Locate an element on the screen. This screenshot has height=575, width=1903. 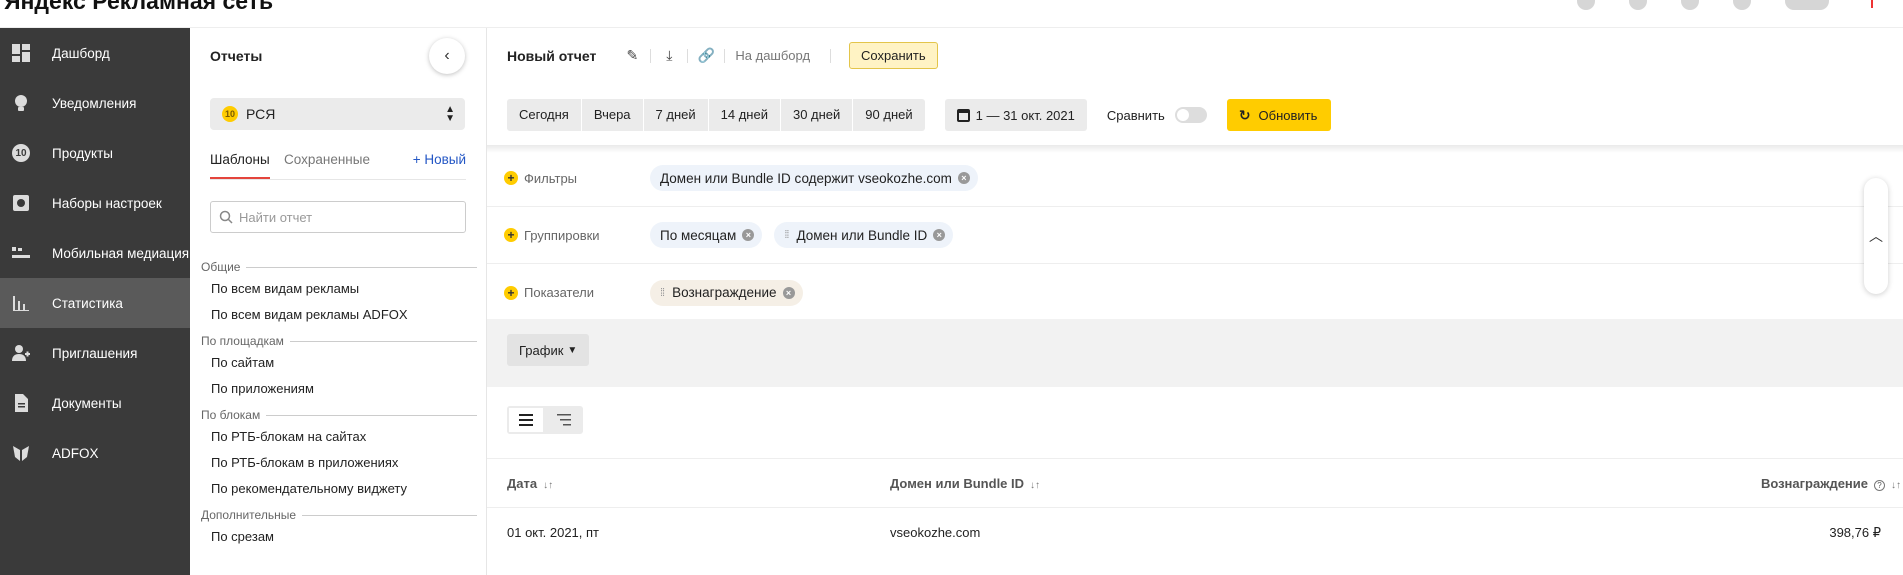
tree-icon is located at coordinates (564, 420).